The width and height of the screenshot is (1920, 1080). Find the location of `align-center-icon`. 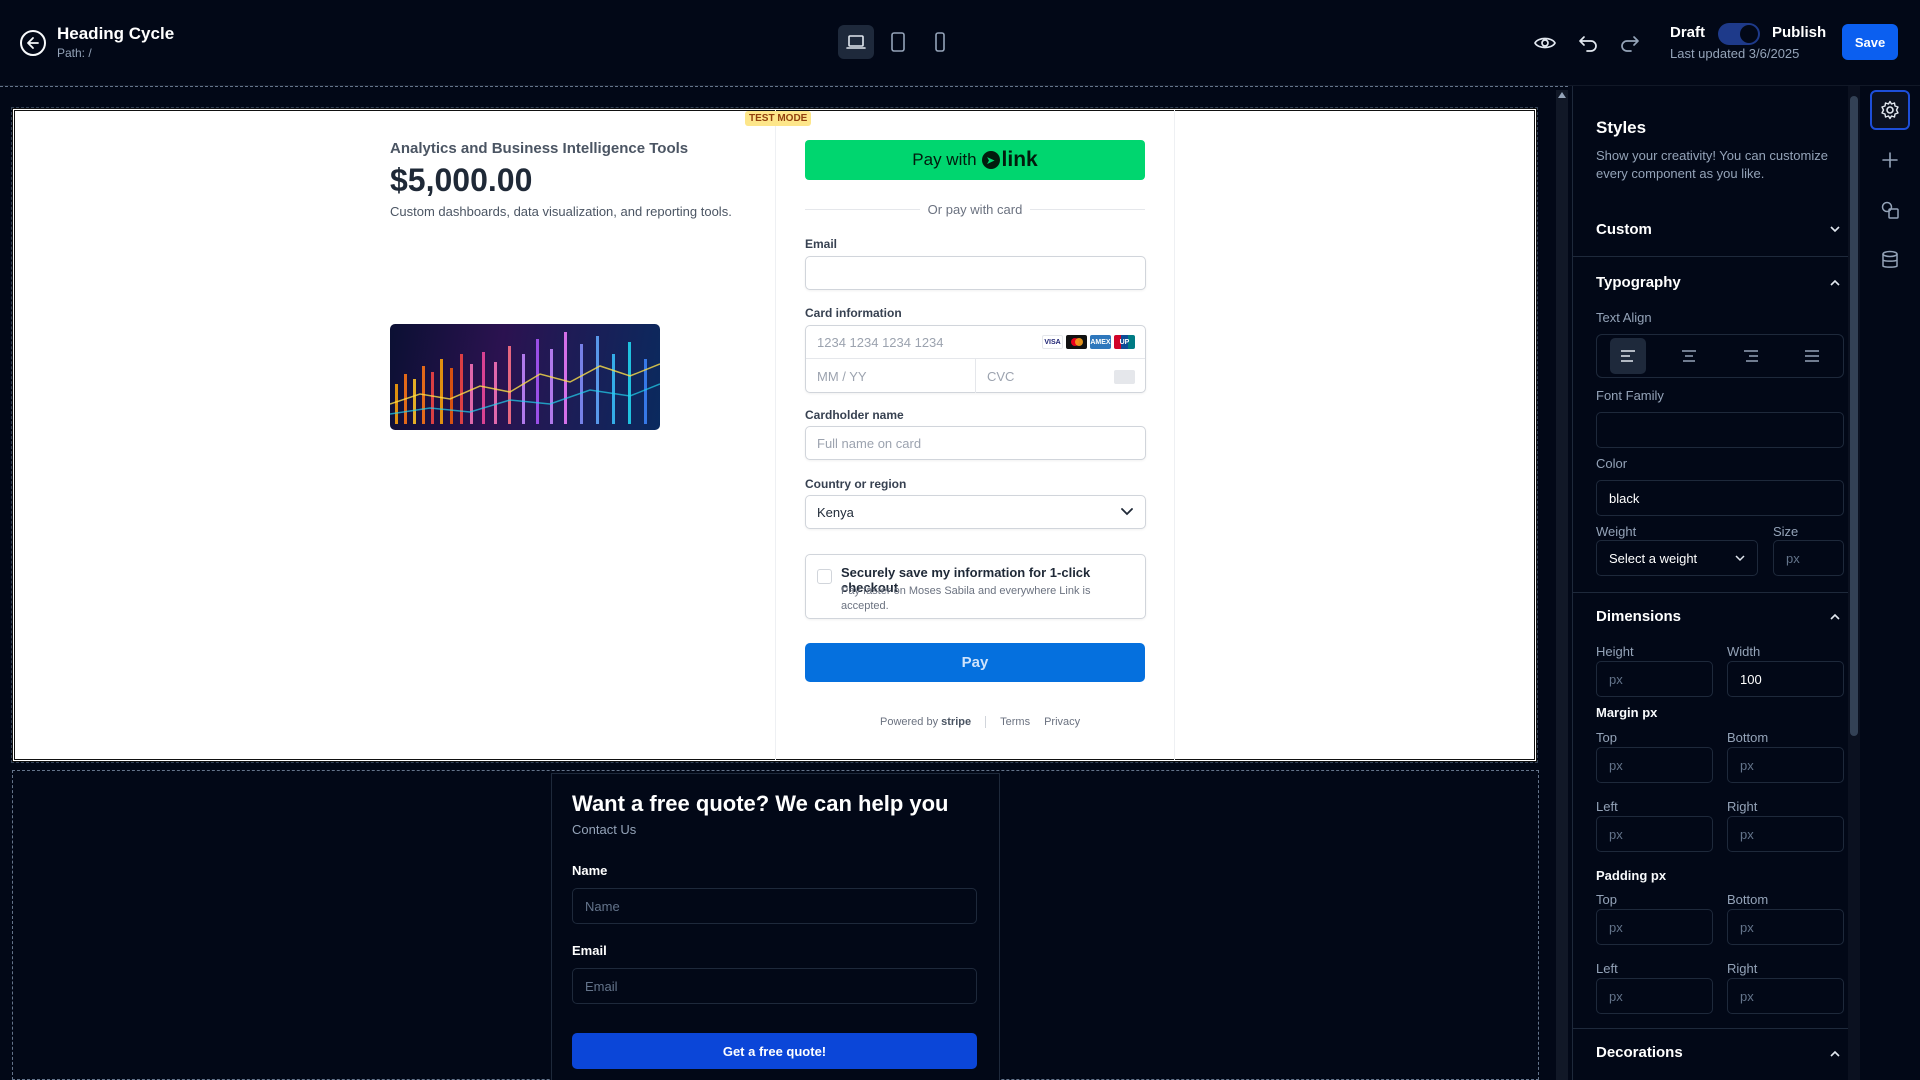

align-center-icon is located at coordinates (1689, 356).